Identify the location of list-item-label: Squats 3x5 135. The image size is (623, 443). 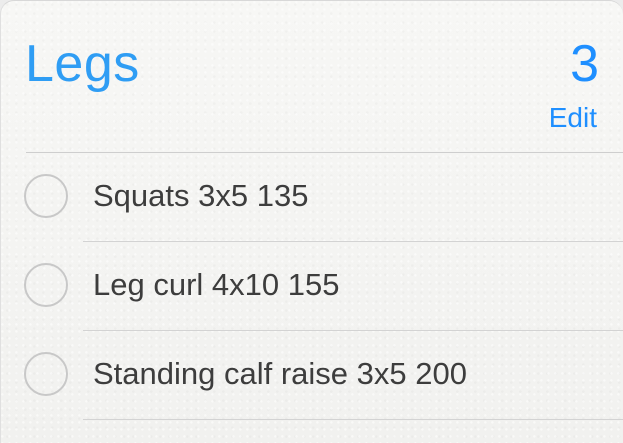
(201, 195).